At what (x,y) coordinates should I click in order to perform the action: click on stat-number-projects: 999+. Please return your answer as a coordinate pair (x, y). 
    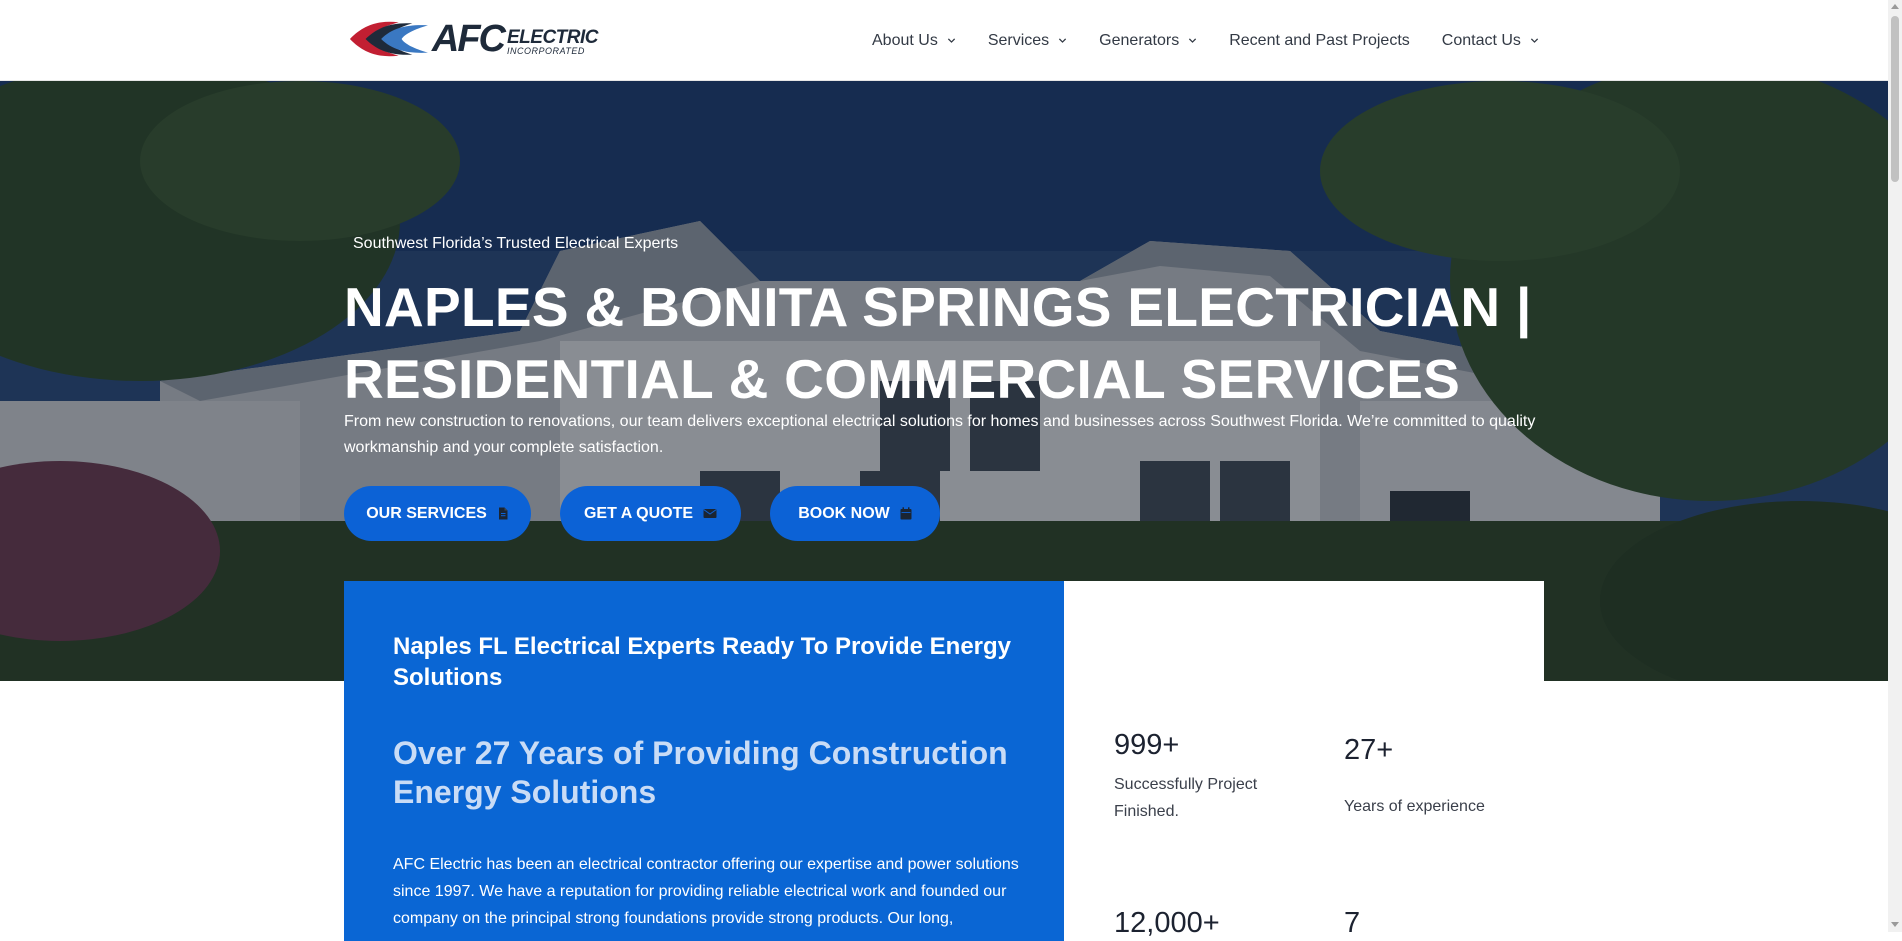
    Looking at the image, I should click on (1147, 745).